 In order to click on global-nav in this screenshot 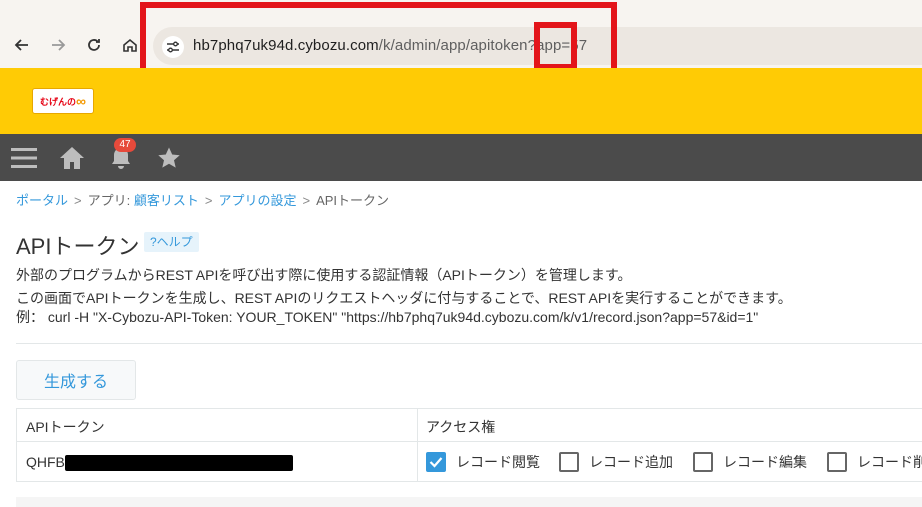, I will do `click(461, 157)`.